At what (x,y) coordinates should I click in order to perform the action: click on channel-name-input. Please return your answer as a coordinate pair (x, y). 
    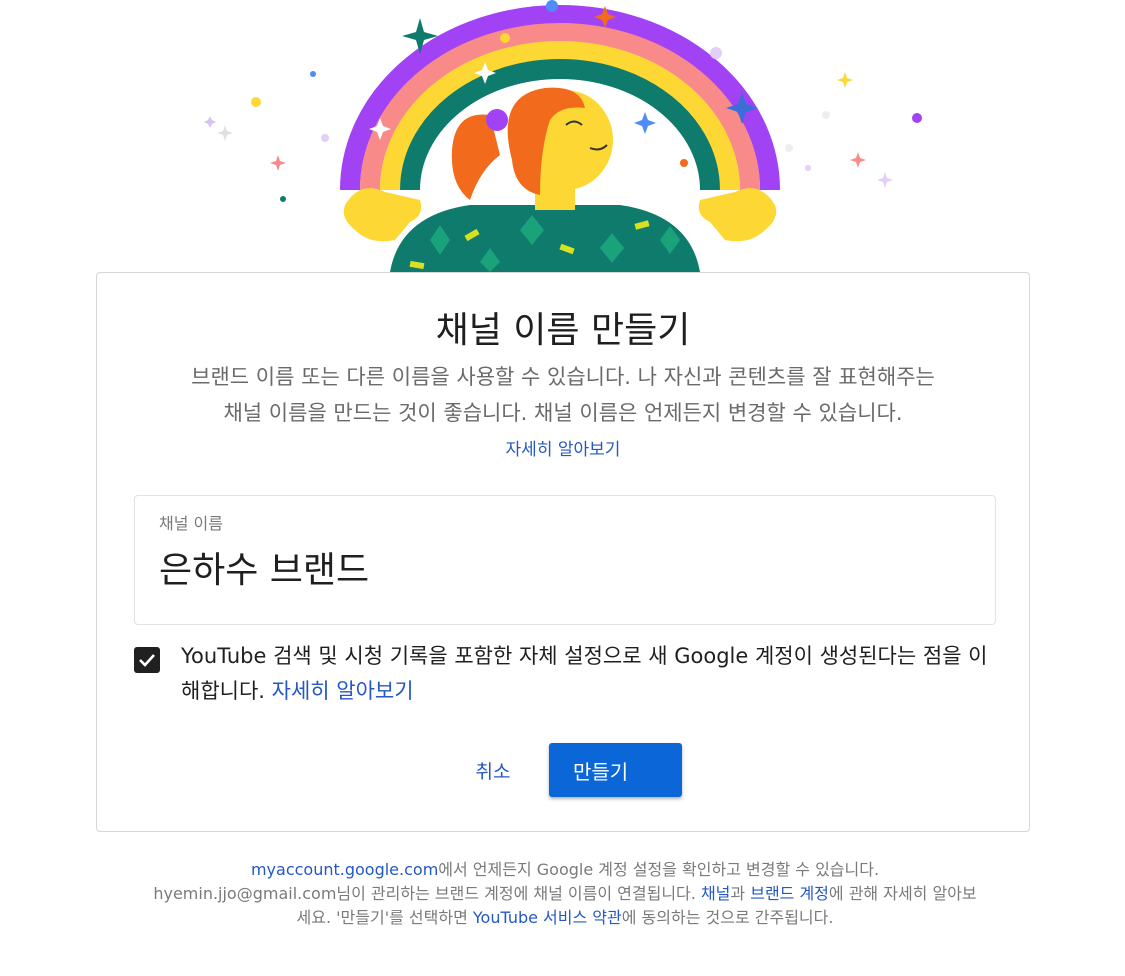
    Looking at the image, I should click on (559, 566).